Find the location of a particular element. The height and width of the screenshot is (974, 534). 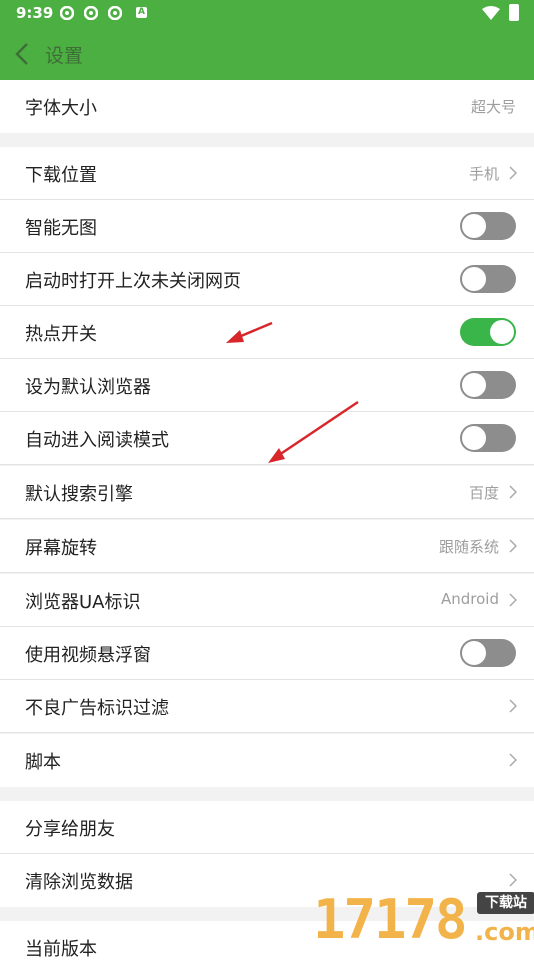

row-label: 使用视频悬浮窗 is located at coordinates (88, 655).